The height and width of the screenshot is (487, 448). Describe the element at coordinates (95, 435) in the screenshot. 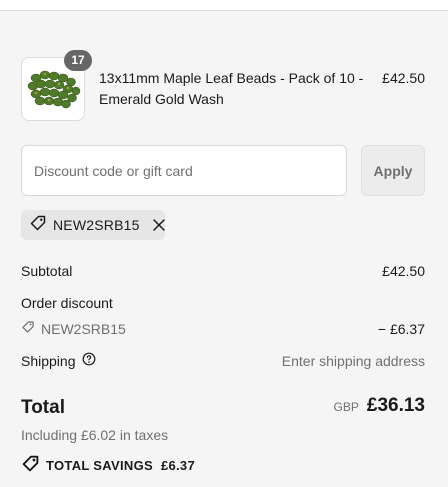

I see `tax-note: Including £6.02 in taxes` at that location.